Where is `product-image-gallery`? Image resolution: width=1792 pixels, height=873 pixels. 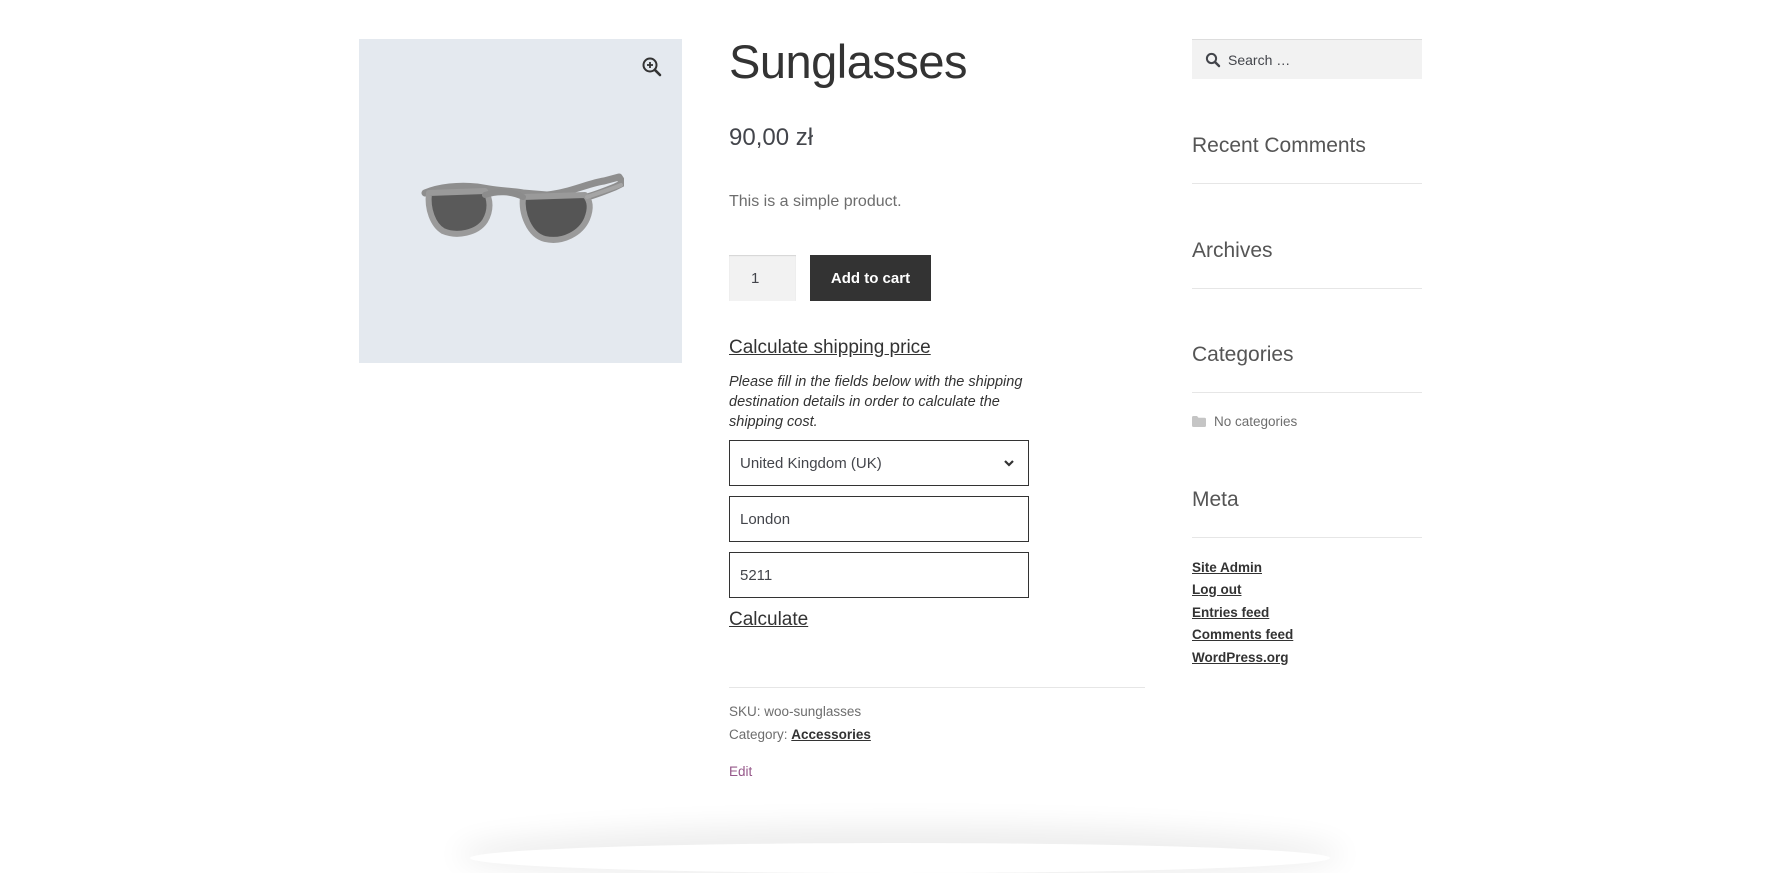
product-image-gallery is located at coordinates (520, 201).